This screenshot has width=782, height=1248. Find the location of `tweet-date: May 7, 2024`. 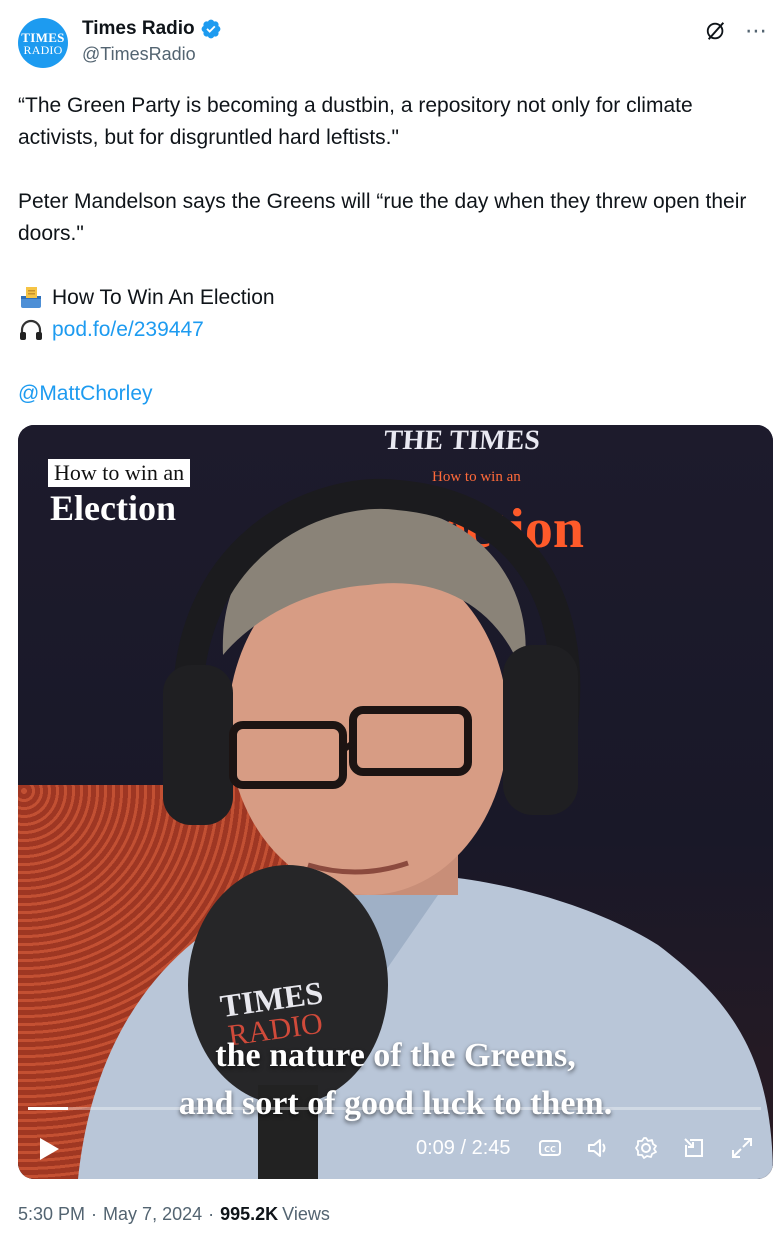

tweet-date: May 7, 2024 is located at coordinates (152, 1214).